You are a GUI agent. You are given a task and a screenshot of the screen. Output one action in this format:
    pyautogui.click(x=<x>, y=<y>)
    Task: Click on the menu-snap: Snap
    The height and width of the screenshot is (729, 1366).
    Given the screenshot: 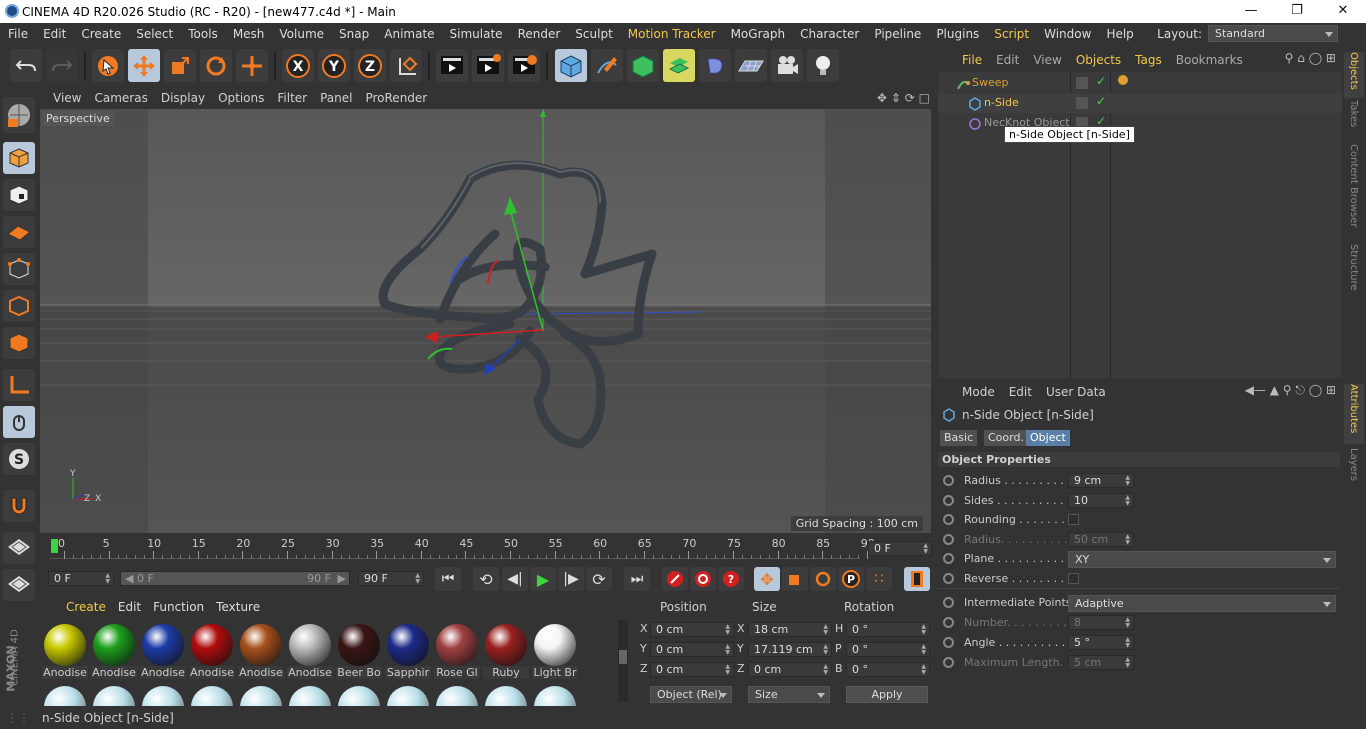 What is the action you would take?
    pyautogui.click(x=353, y=34)
    